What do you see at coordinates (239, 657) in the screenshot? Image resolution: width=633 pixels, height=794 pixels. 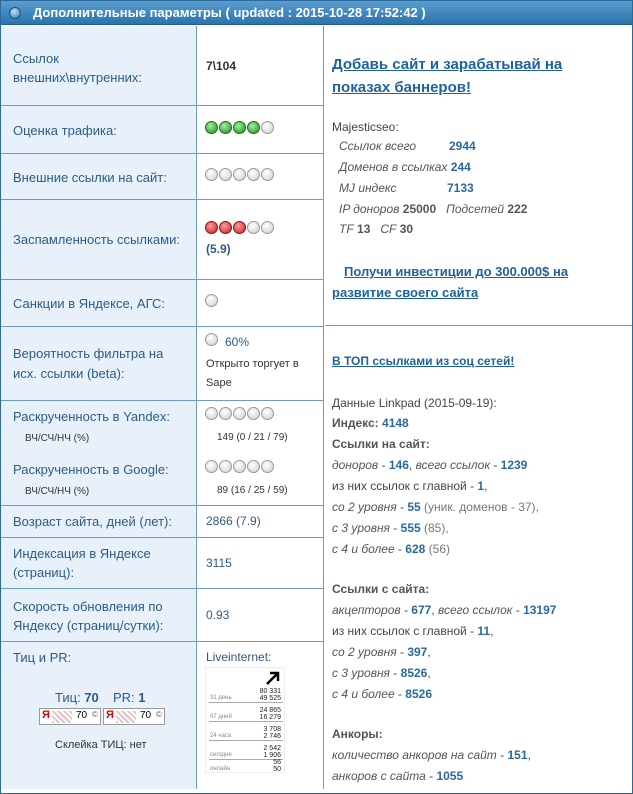 I see `liveinternet-label: Liveinternet:` at bounding box center [239, 657].